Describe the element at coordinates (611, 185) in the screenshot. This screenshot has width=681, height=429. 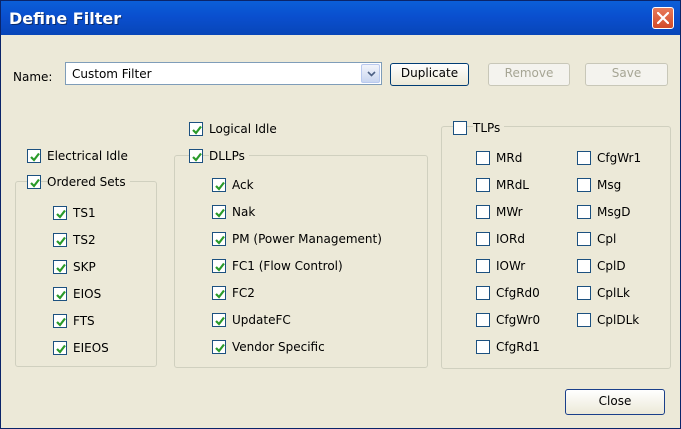
I see `checkbox-label: Msg` at that location.